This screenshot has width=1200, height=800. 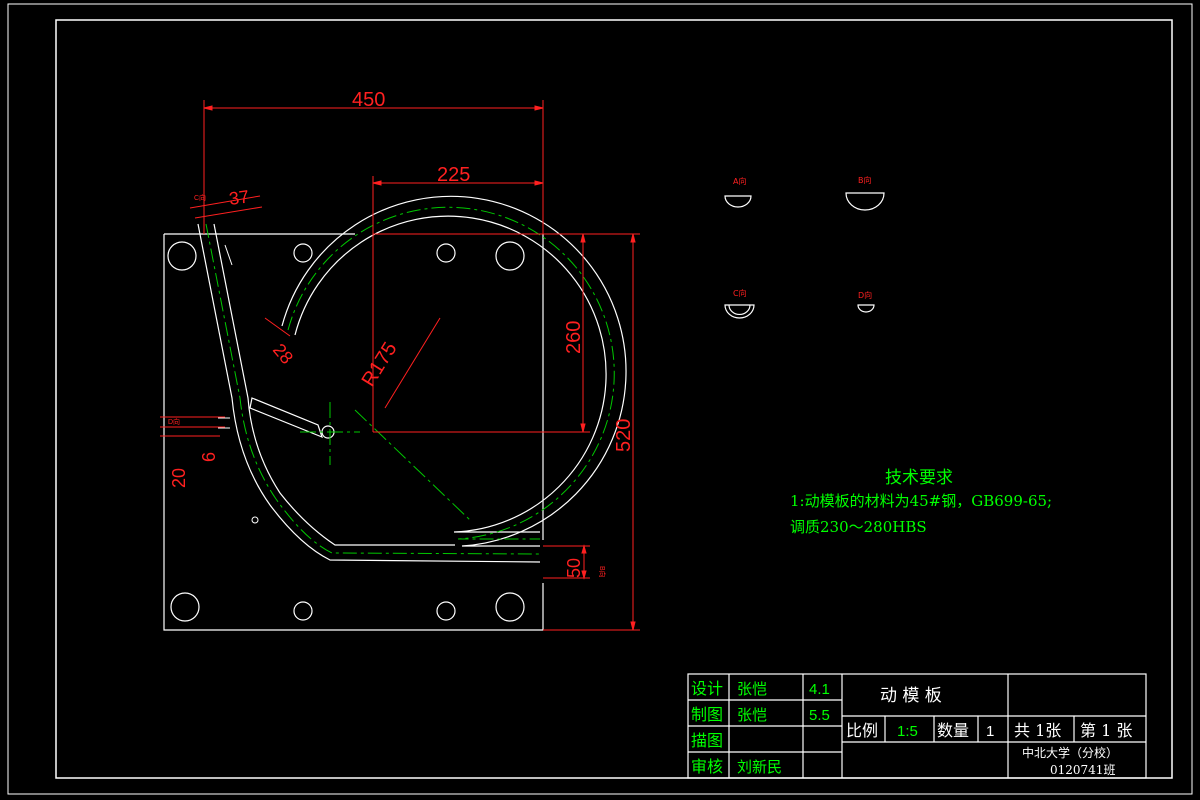 What do you see at coordinates (209, 457) in the screenshot?
I see `dim-text-6: 6` at bounding box center [209, 457].